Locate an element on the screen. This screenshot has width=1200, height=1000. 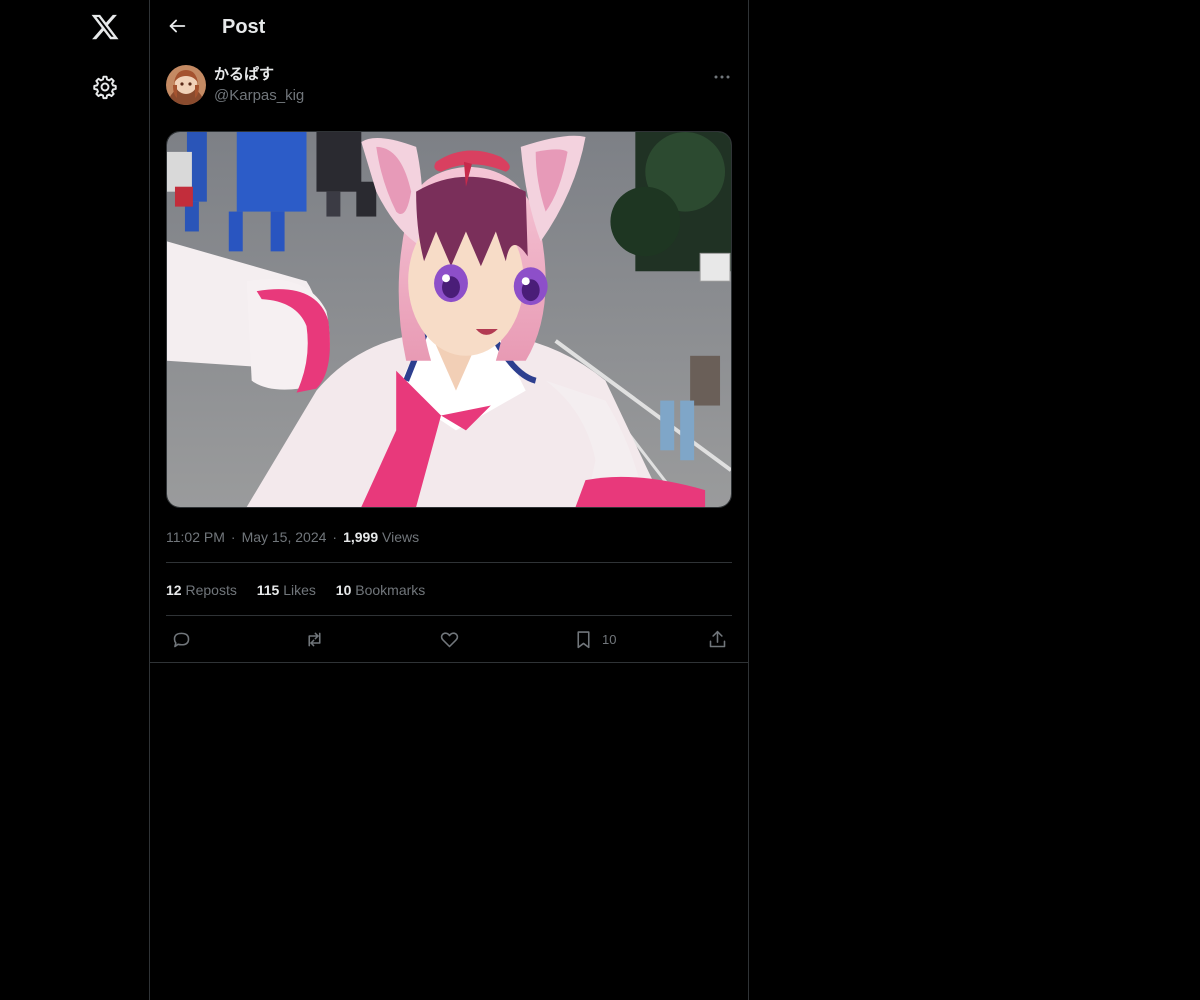
share-icon is located at coordinates (717, 638).